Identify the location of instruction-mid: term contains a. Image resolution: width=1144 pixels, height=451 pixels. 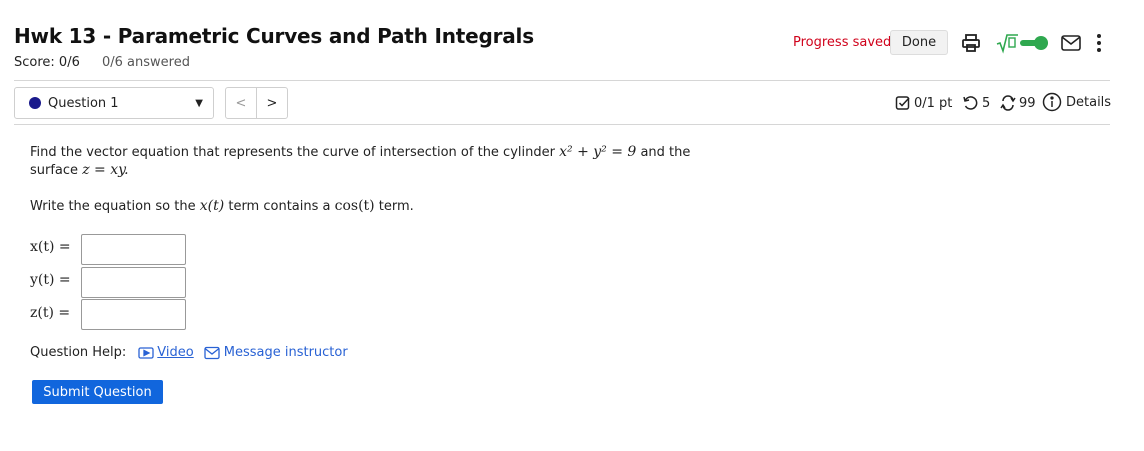
(279, 206).